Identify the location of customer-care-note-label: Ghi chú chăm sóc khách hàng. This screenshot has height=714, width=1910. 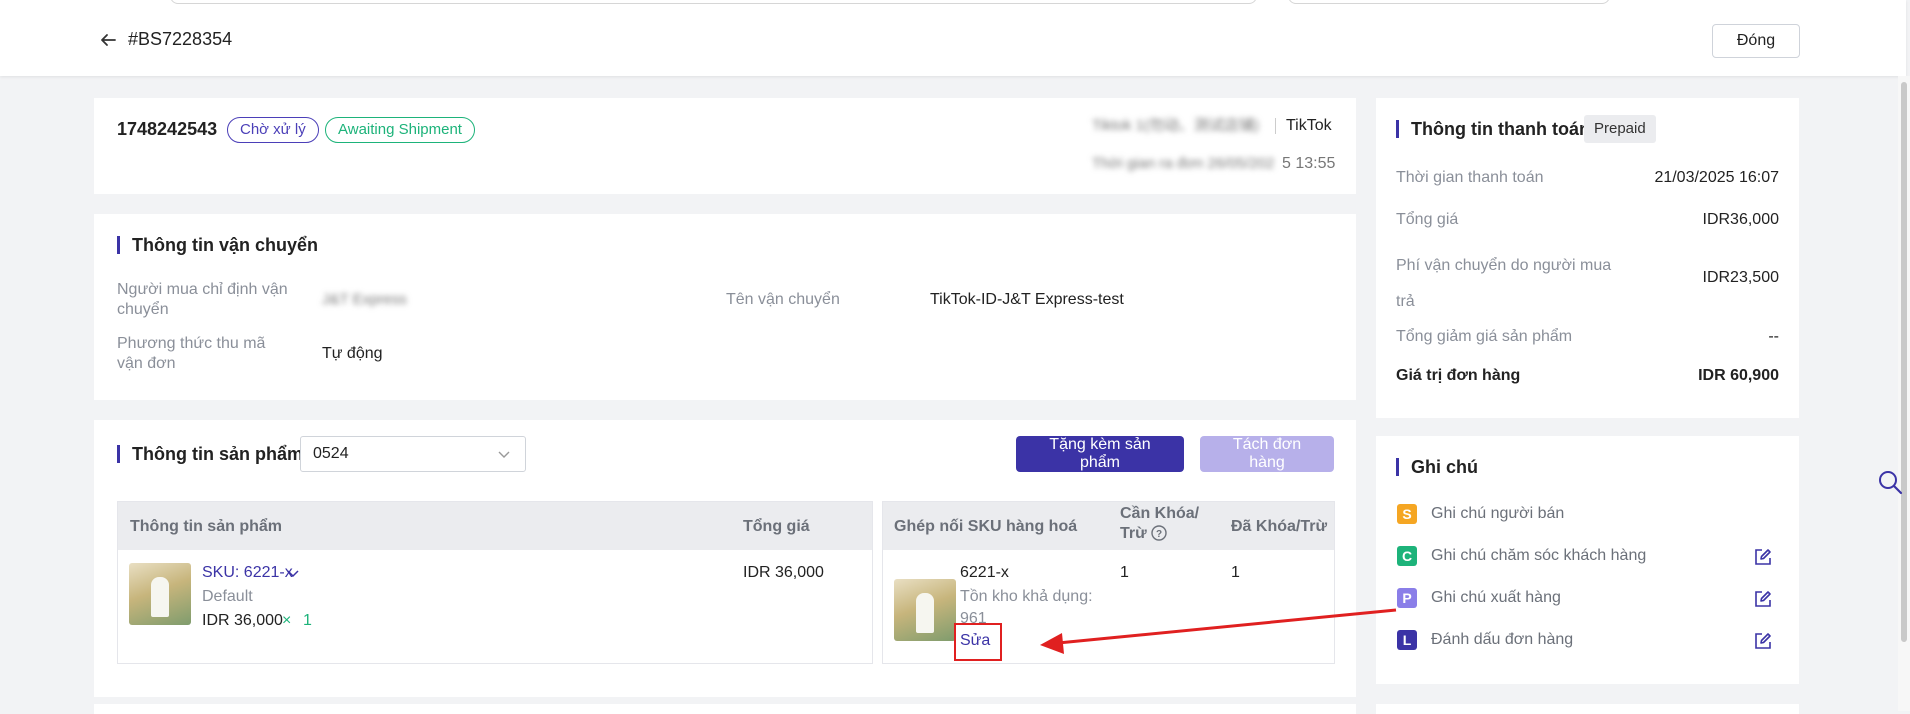
(1539, 555).